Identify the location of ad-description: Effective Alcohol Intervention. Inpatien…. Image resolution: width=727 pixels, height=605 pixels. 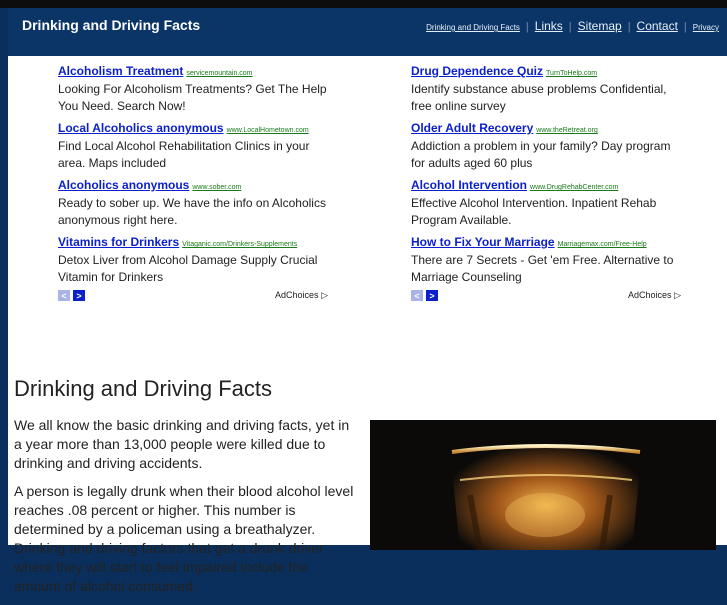
(534, 211).